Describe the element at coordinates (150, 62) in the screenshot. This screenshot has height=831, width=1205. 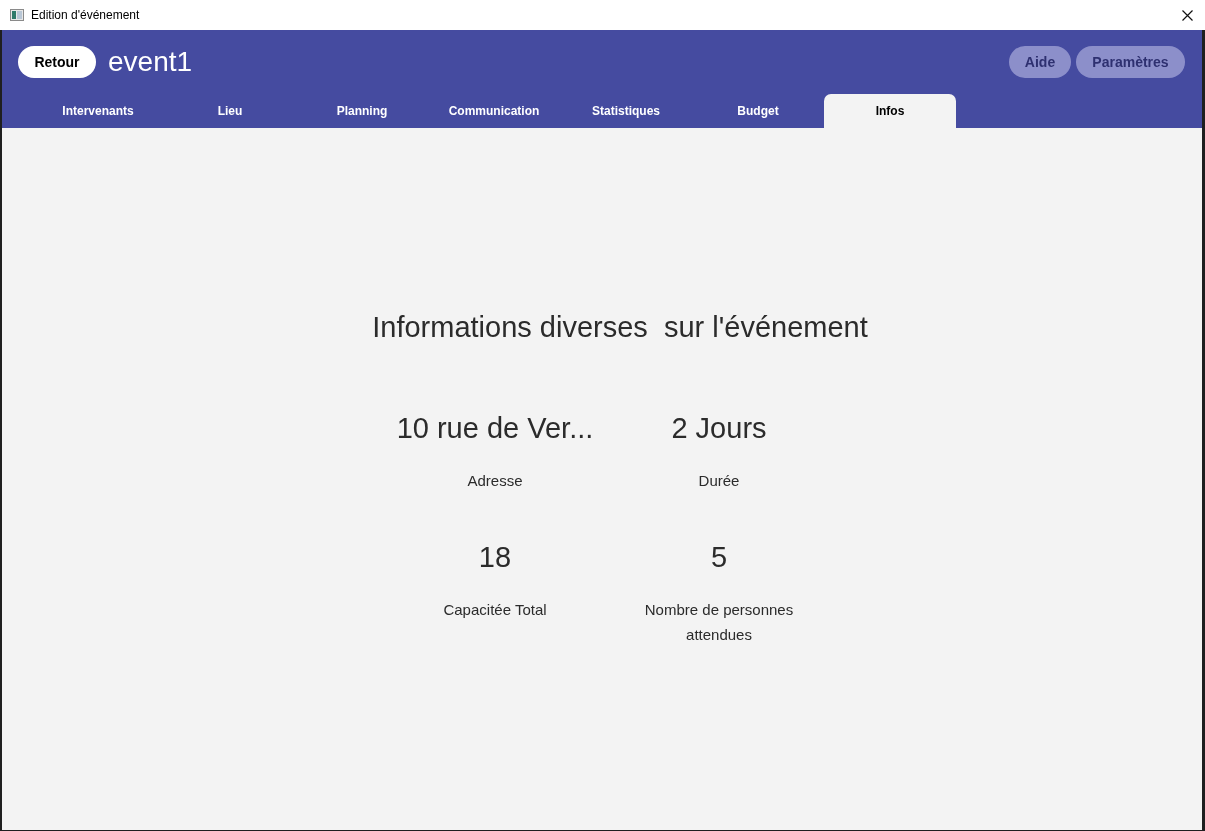
I see `event-name: event1` at that location.